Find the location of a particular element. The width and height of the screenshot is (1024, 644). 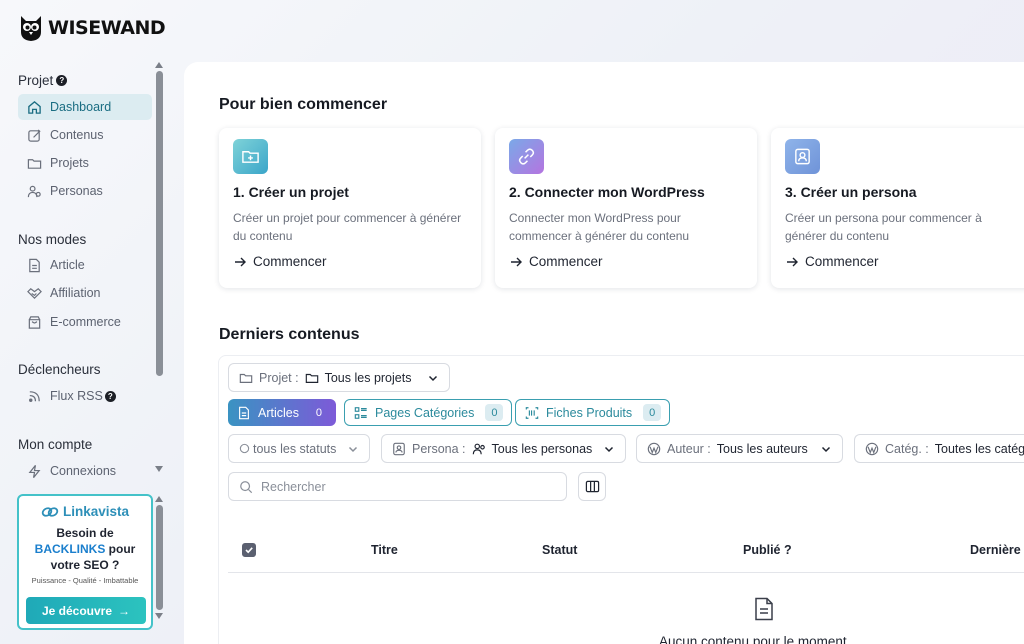

search-icon is located at coordinates (246, 486).